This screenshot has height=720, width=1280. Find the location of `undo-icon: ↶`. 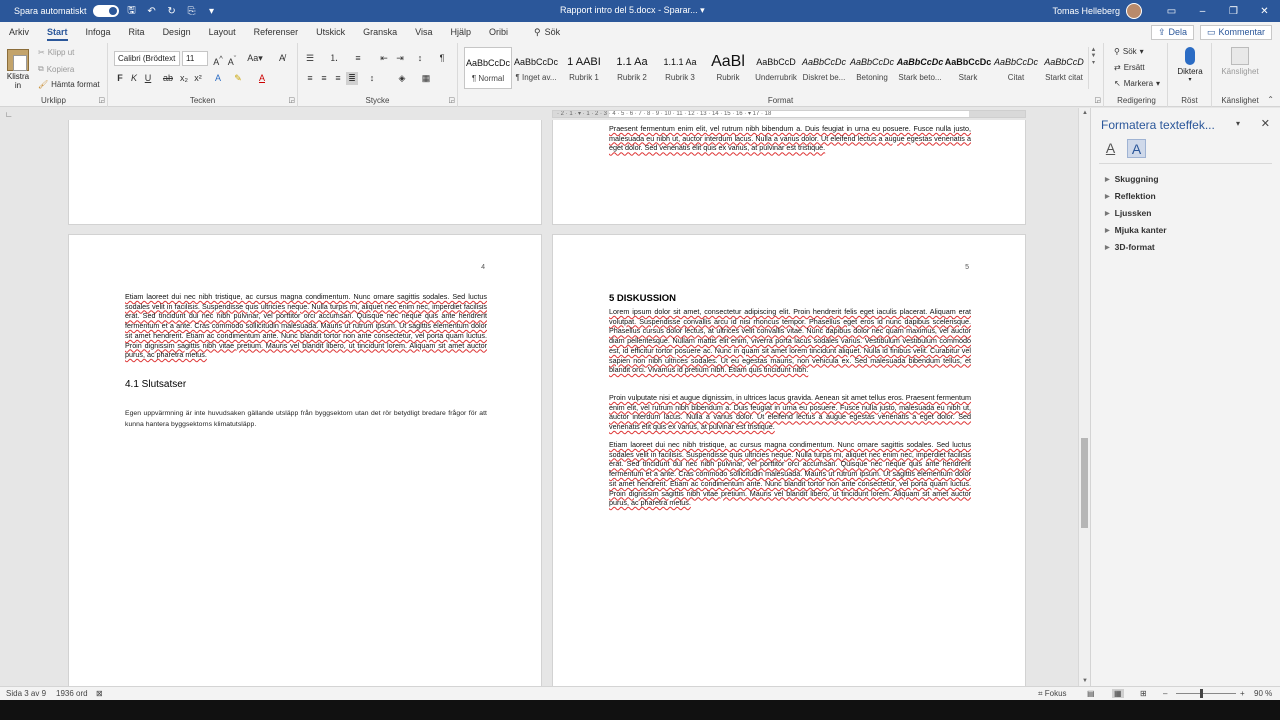

undo-icon: ↶ is located at coordinates (152, 11).